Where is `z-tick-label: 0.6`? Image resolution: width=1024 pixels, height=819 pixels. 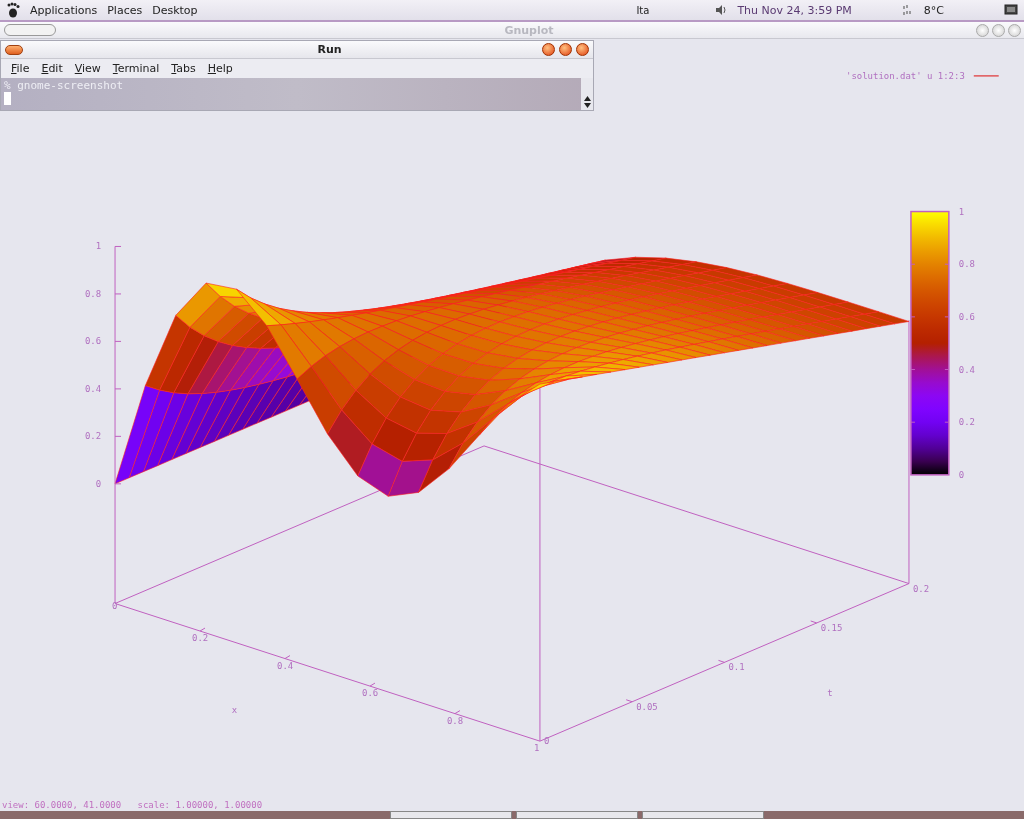 z-tick-label: 0.6 is located at coordinates (93, 341).